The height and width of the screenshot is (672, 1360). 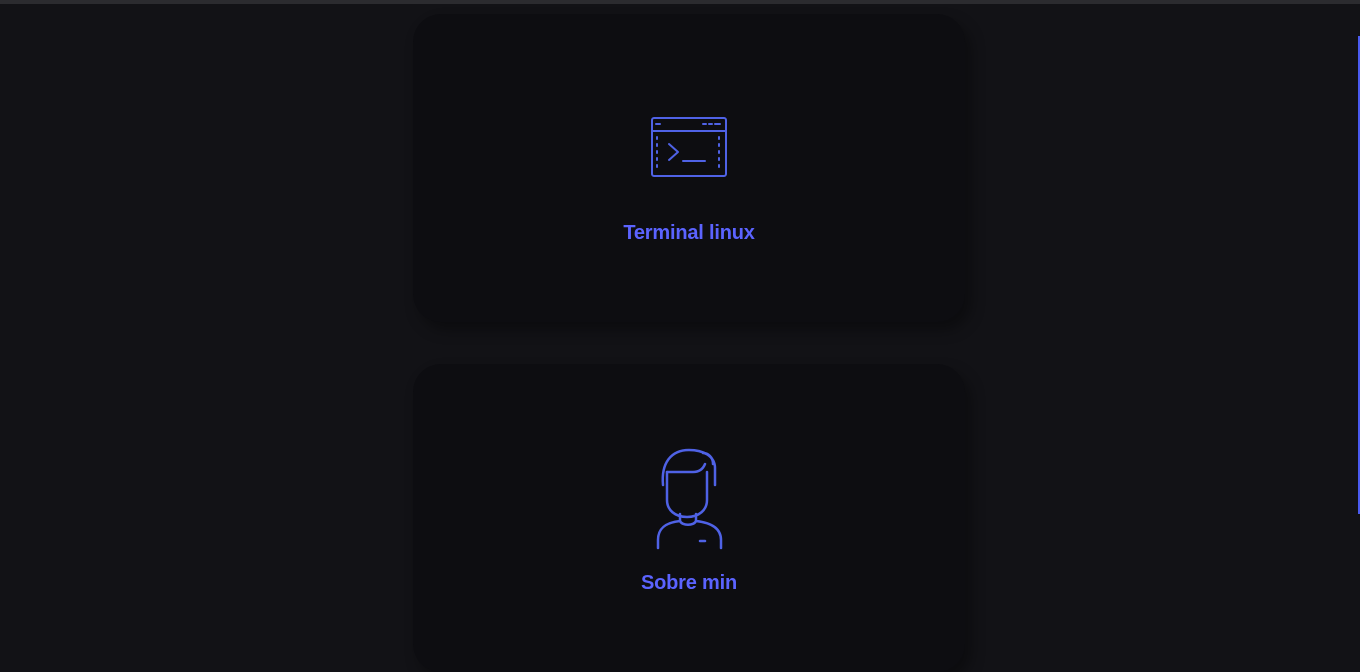 I want to click on terminal-icon, so click(x=689, y=147).